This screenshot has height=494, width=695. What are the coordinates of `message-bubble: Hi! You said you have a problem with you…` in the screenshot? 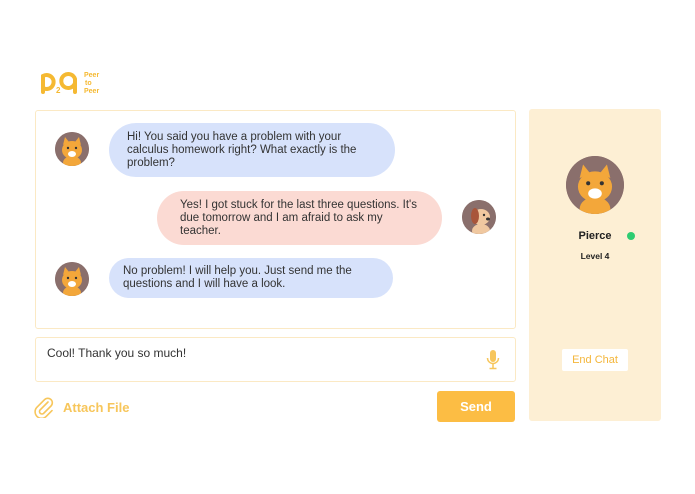 It's located at (252, 150).